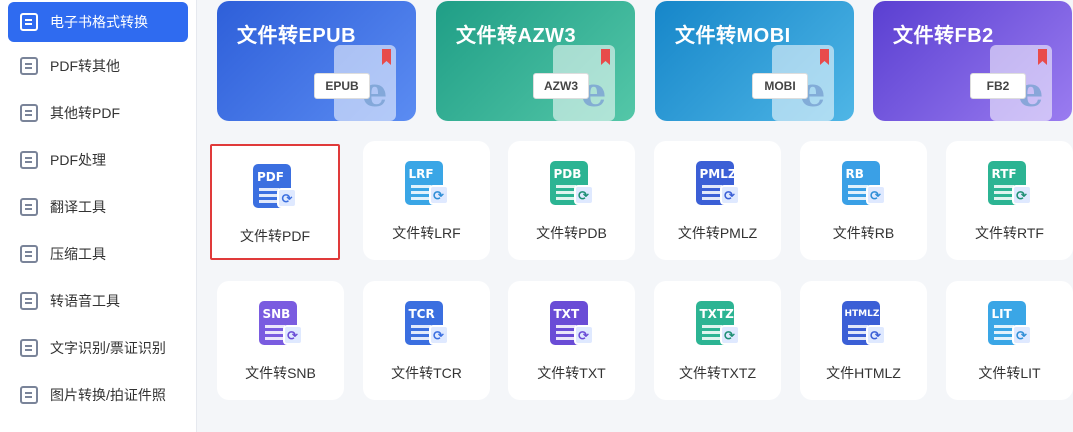  What do you see at coordinates (426, 185) in the screenshot?
I see `lrf-file-icon: LRF ⟳` at bounding box center [426, 185].